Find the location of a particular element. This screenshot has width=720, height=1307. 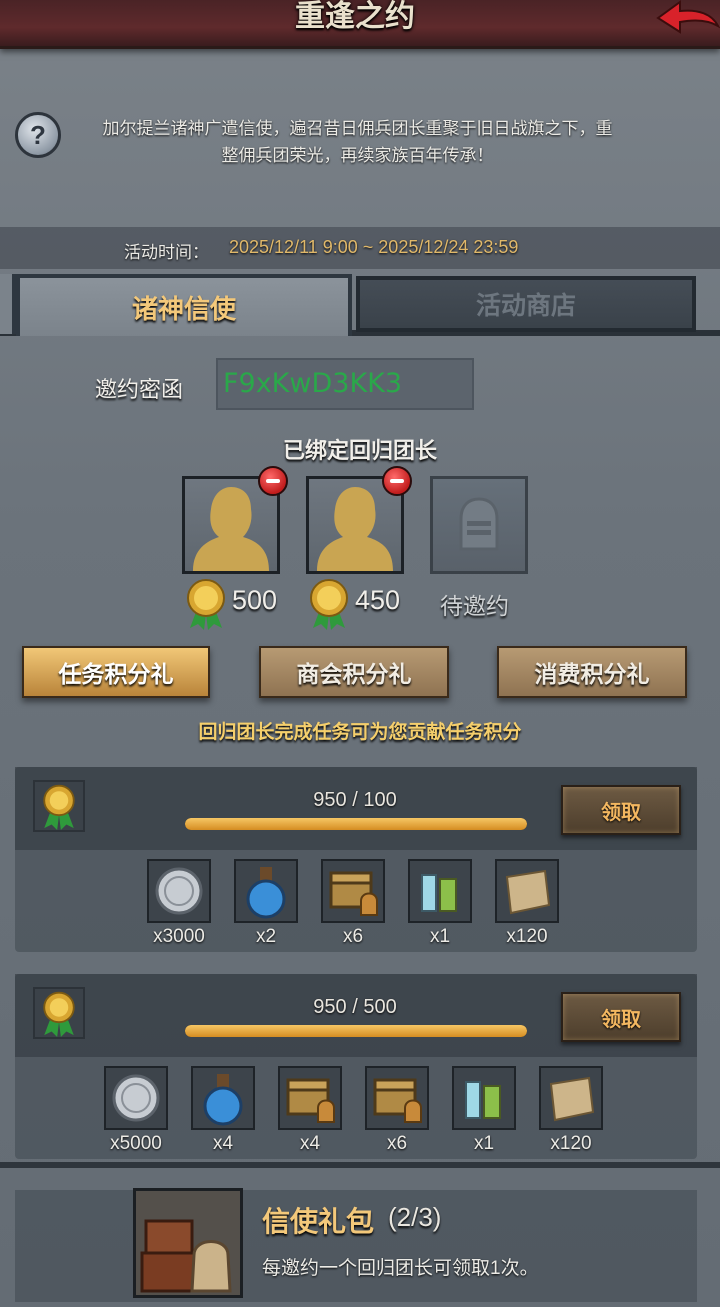

page-title: 重逢之约 is located at coordinates (355, 16).